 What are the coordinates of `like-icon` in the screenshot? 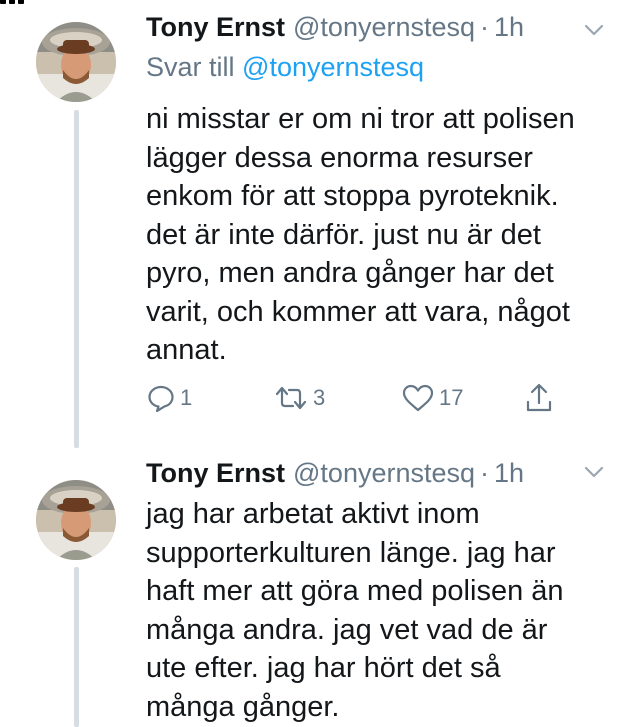 It's located at (418, 398).